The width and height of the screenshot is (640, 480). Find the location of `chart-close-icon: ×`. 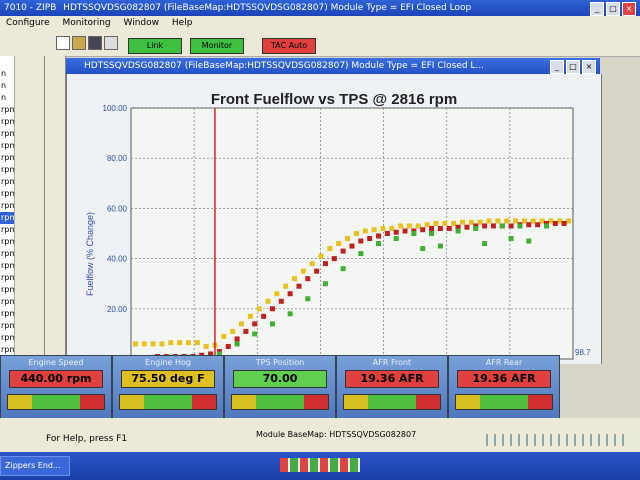

chart-close-icon: × is located at coordinates (589, 67).